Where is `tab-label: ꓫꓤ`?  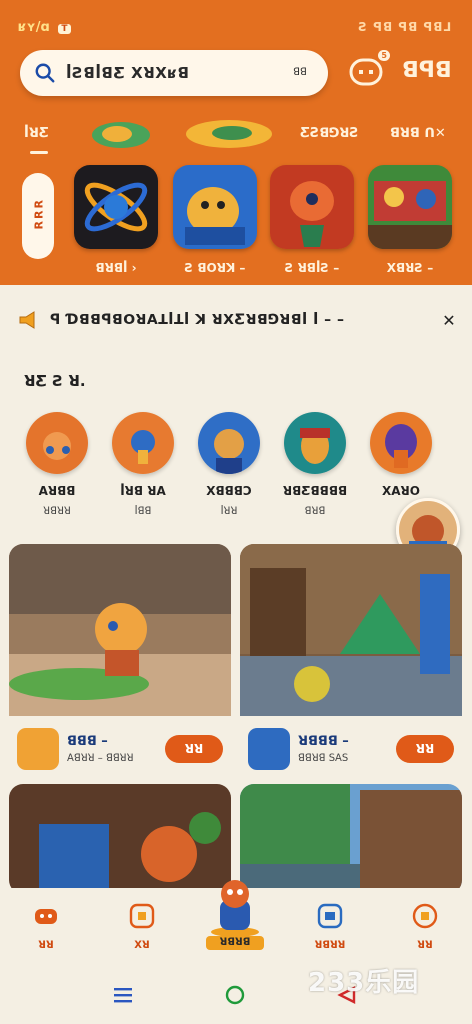 tab-label: ꓫꓤ is located at coordinates (142, 945).